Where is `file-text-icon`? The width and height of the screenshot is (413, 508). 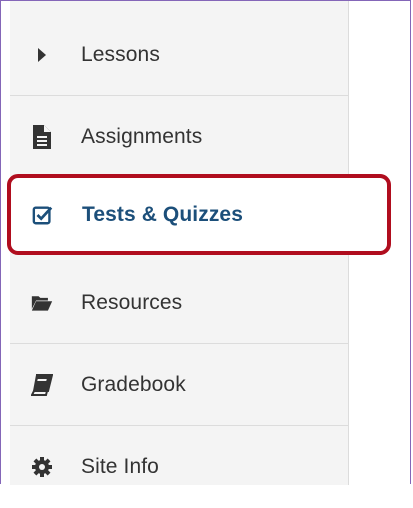
file-text-icon is located at coordinates (42, 136).